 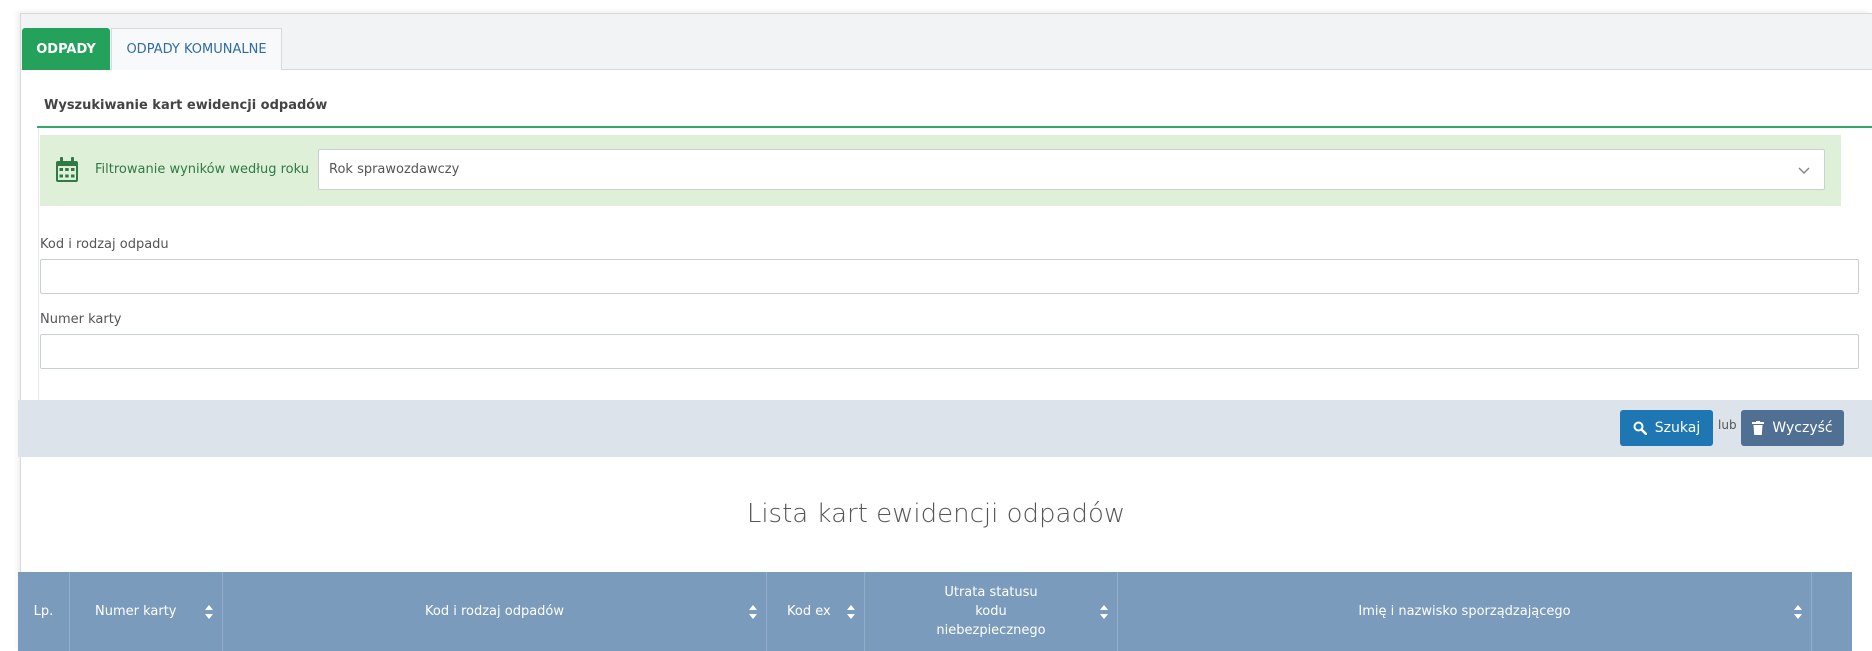 I want to click on search-actions-bar: Szukaj lub Wyczyść, so click(x=945, y=428).